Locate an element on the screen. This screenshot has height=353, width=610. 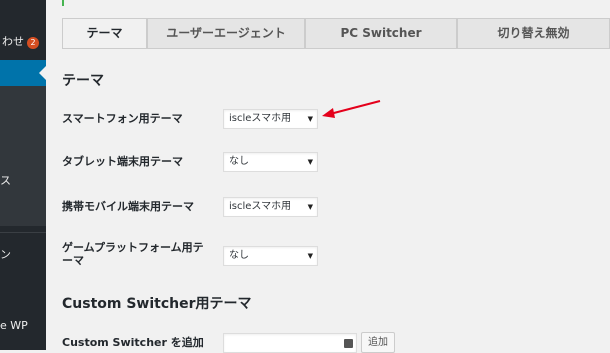
active-menu-indicator is located at coordinates (42, 73).